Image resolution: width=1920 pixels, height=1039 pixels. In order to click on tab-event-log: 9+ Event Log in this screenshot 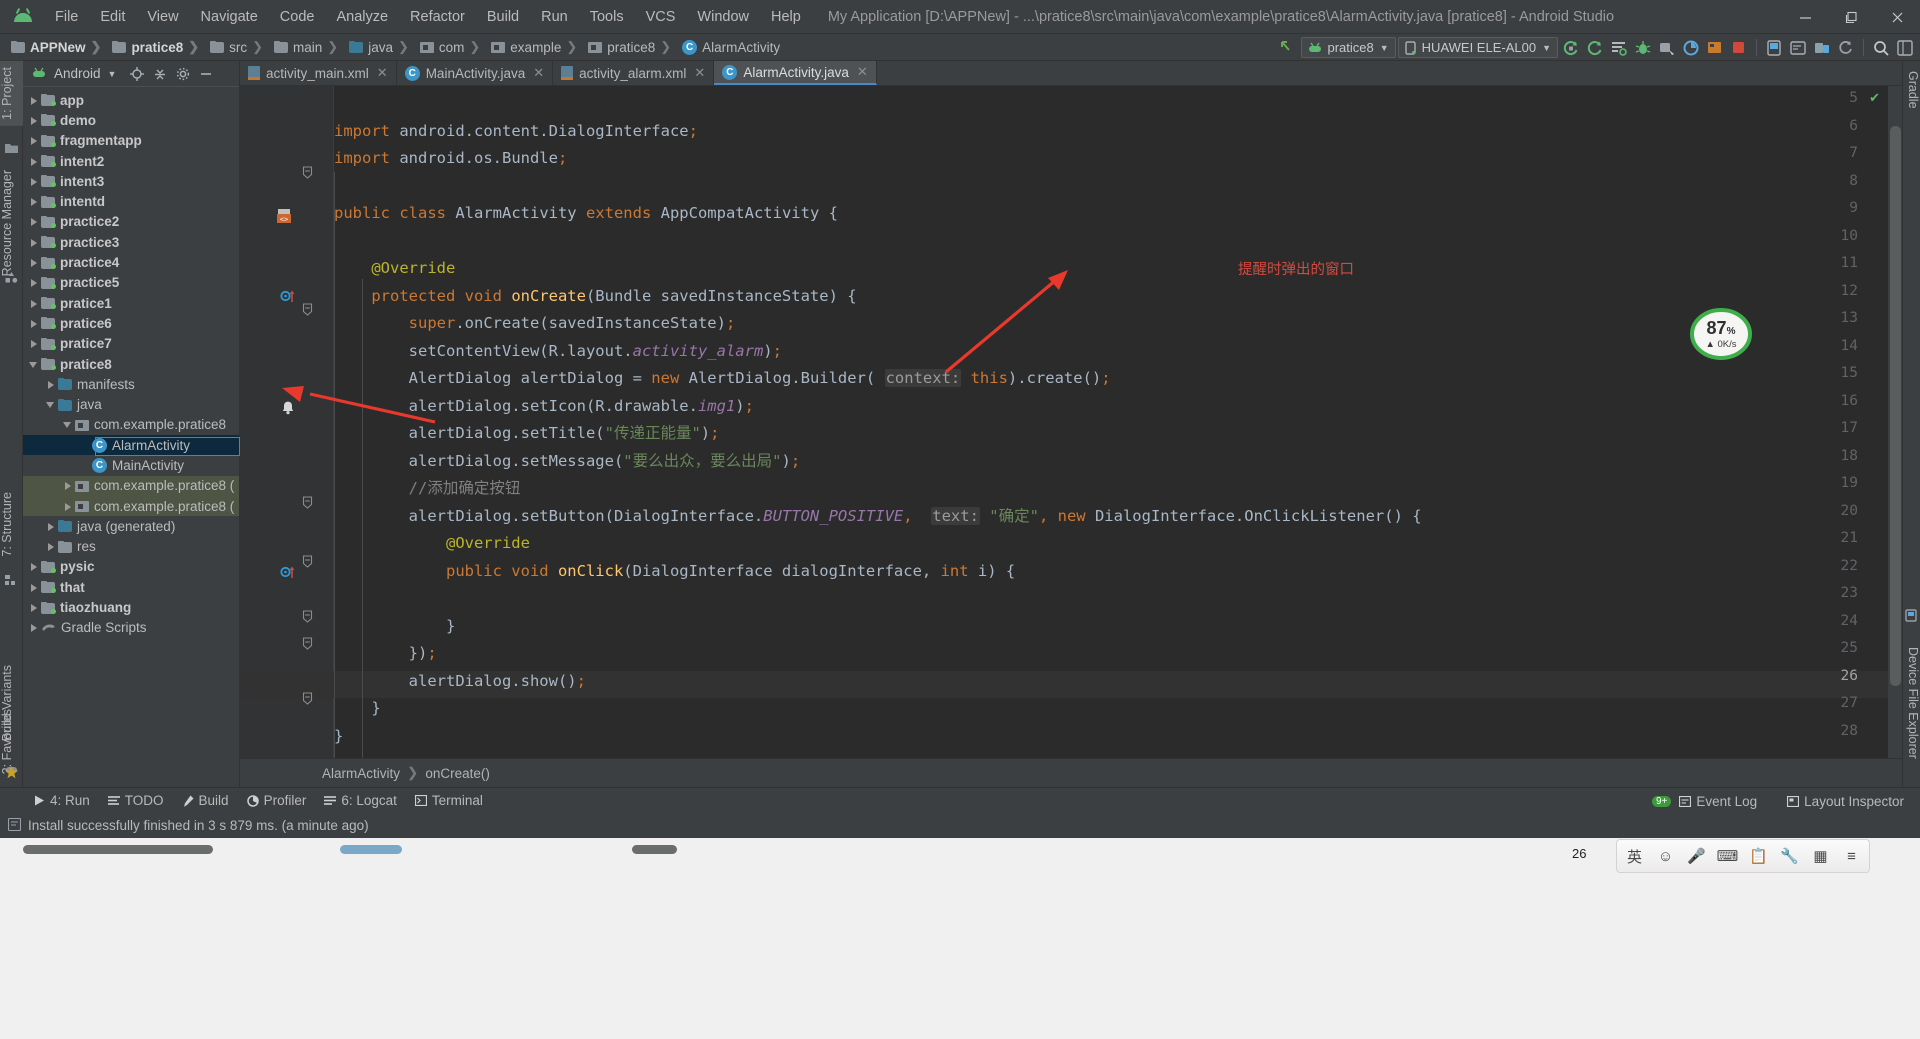, I will do `click(1704, 801)`.